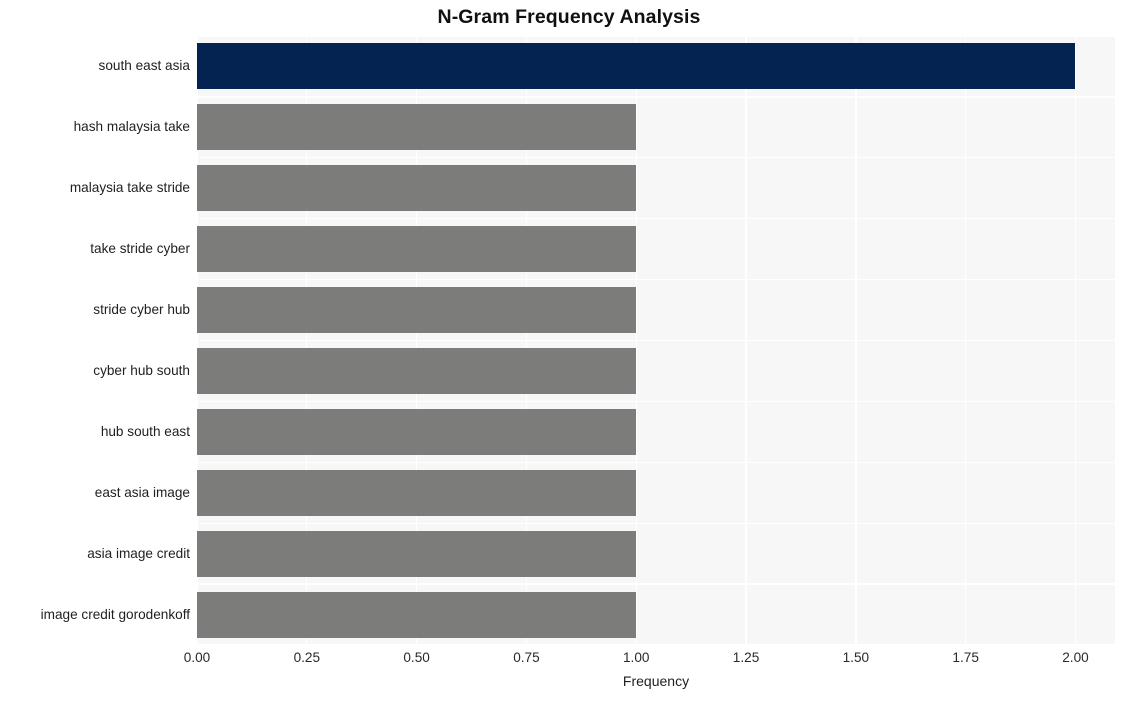 The width and height of the screenshot is (1138, 701). I want to click on x-axis-tick-label: 0.00, so click(197, 657).